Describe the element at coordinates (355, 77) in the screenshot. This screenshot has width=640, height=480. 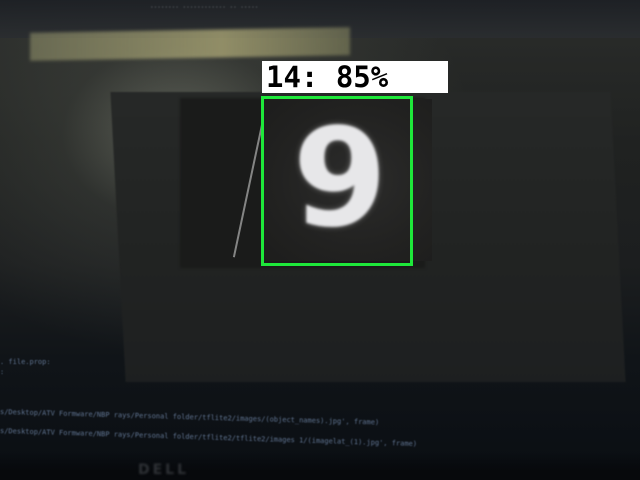
I see `detection-label: 14: 85%` at that location.